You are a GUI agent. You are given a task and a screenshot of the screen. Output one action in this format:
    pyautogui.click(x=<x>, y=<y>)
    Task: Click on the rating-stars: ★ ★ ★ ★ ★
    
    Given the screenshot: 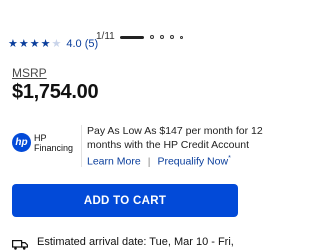 What is the action you would take?
    pyautogui.click(x=35, y=43)
    